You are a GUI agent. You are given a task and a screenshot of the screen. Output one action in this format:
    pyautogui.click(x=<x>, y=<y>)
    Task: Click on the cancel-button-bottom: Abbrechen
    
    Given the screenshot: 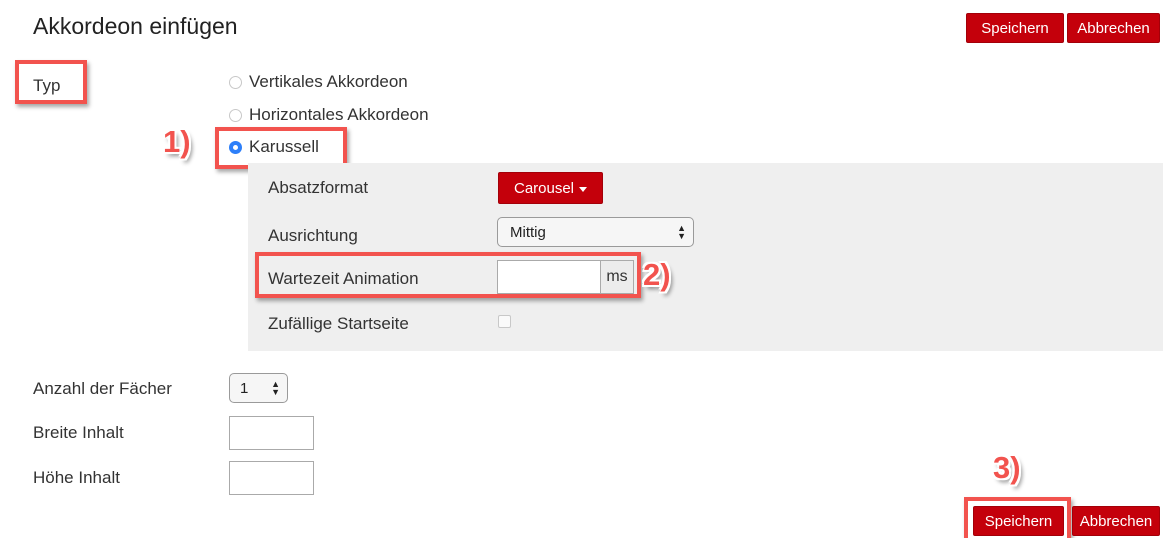 What is the action you would take?
    pyautogui.click(x=1116, y=521)
    